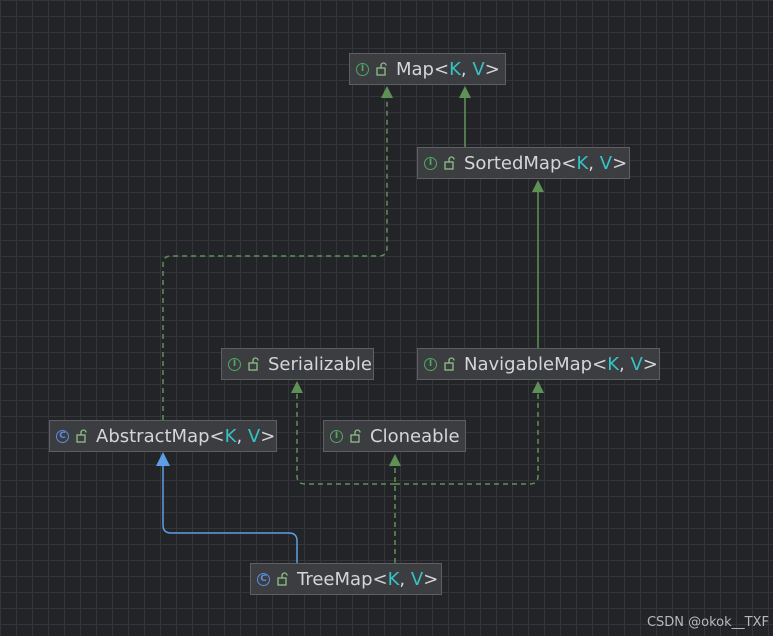  I want to click on node-label: Cloneable, so click(415, 436).